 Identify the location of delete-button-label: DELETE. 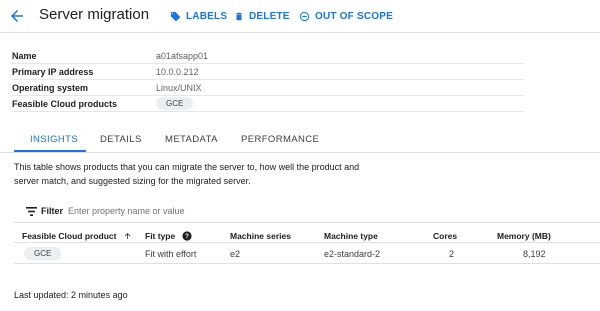
(269, 16).